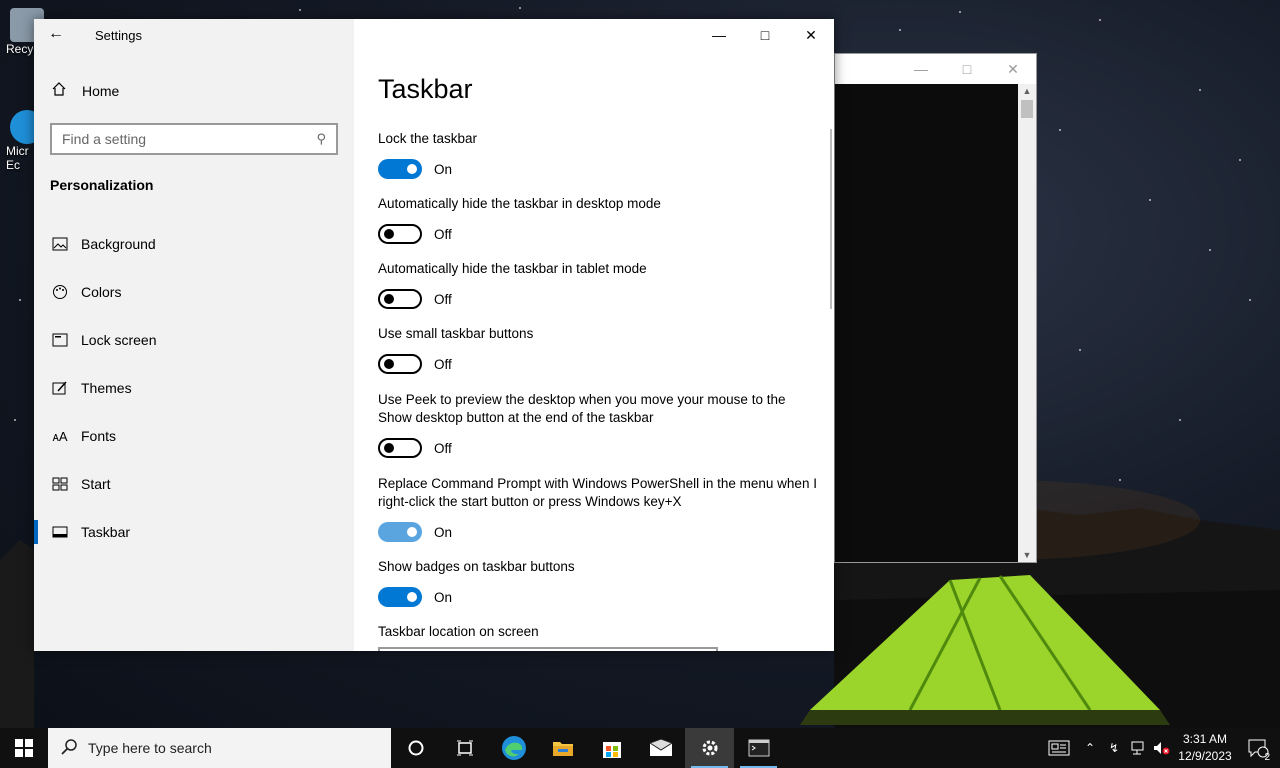 The height and width of the screenshot is (768, 1280). Describe the element at coordinates (831, 219) in the screenshot. I see `content-scrollbar` at that location.